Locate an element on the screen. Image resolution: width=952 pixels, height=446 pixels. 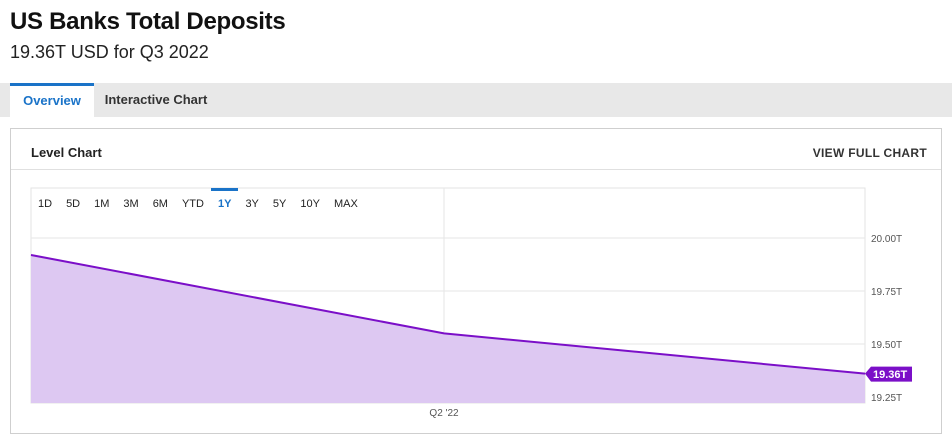
range-ytd: YTD is located at coordinates (193, 203).